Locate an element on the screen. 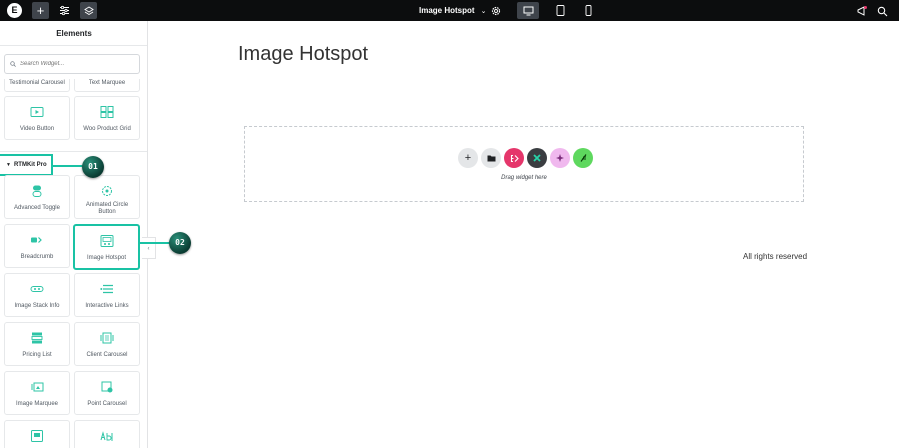  widget-label: Pricing List is located at coordinates (37, 355).